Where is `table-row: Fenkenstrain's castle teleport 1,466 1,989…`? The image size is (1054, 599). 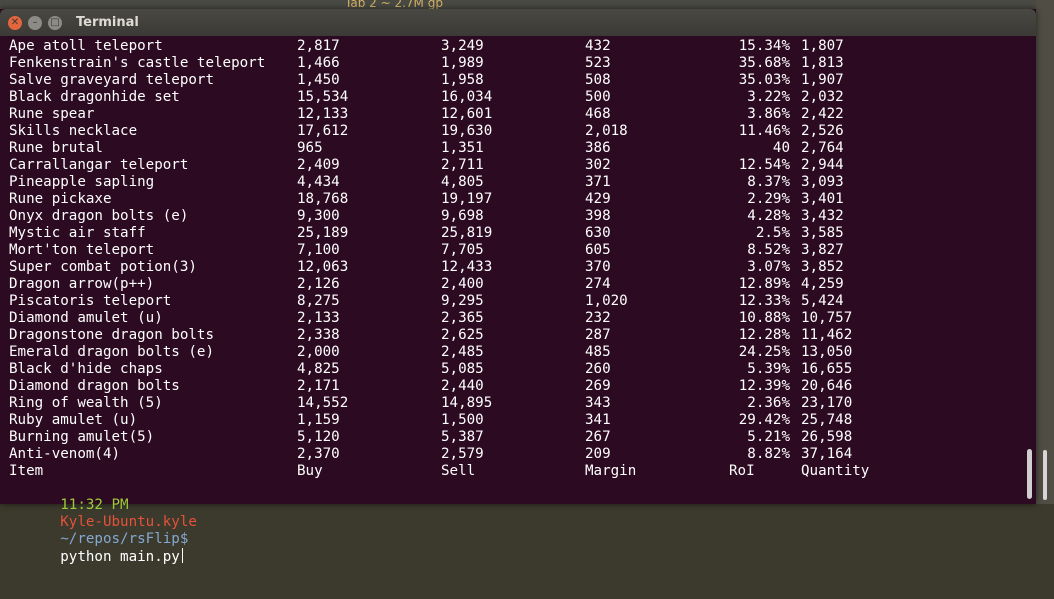 table-row: Fenkenstrain's castle teleport 1,466 1,989… is located at coordinates (522, 63).